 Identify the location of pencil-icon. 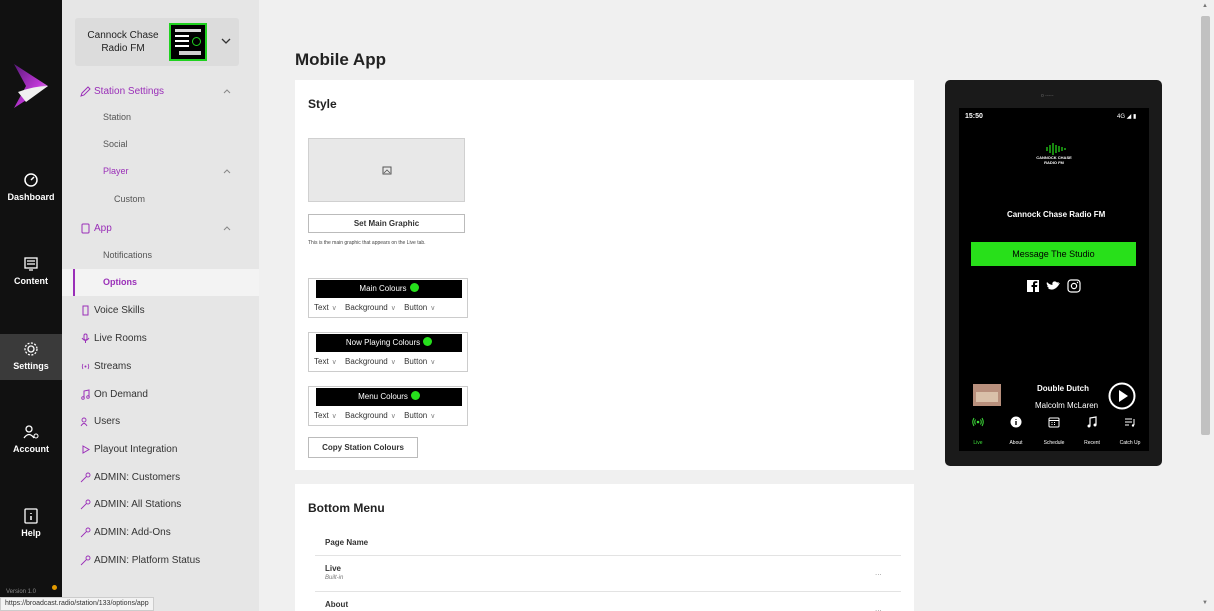
(85, 91).